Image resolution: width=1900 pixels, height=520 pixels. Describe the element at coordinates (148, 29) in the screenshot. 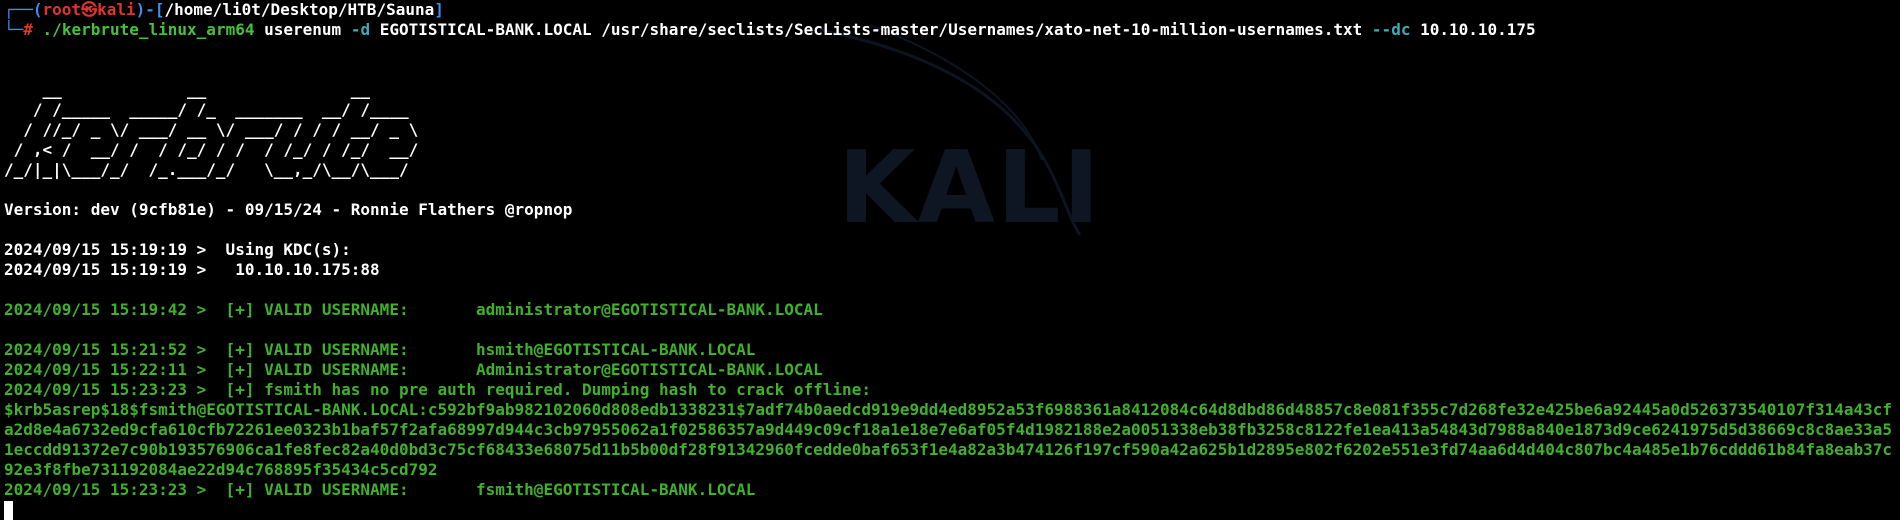

I see `command-executable: ./kerbrute_linux_arm64` at that location.